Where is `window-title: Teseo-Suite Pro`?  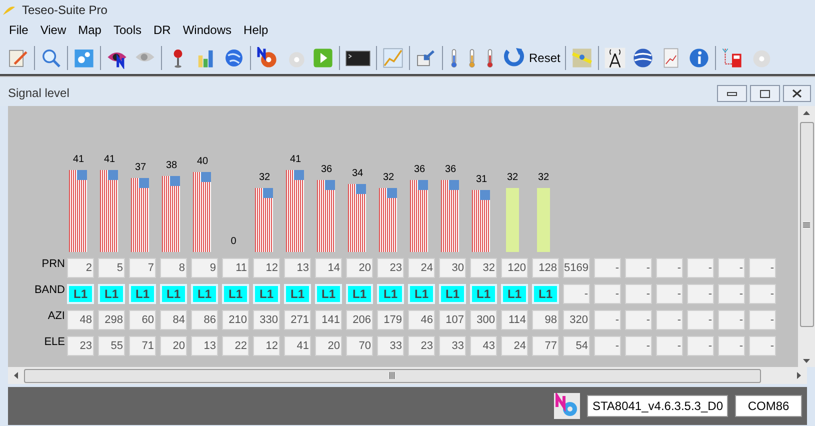
window-title: Teseo-Suite Pro is located at coordinates (65, 10).